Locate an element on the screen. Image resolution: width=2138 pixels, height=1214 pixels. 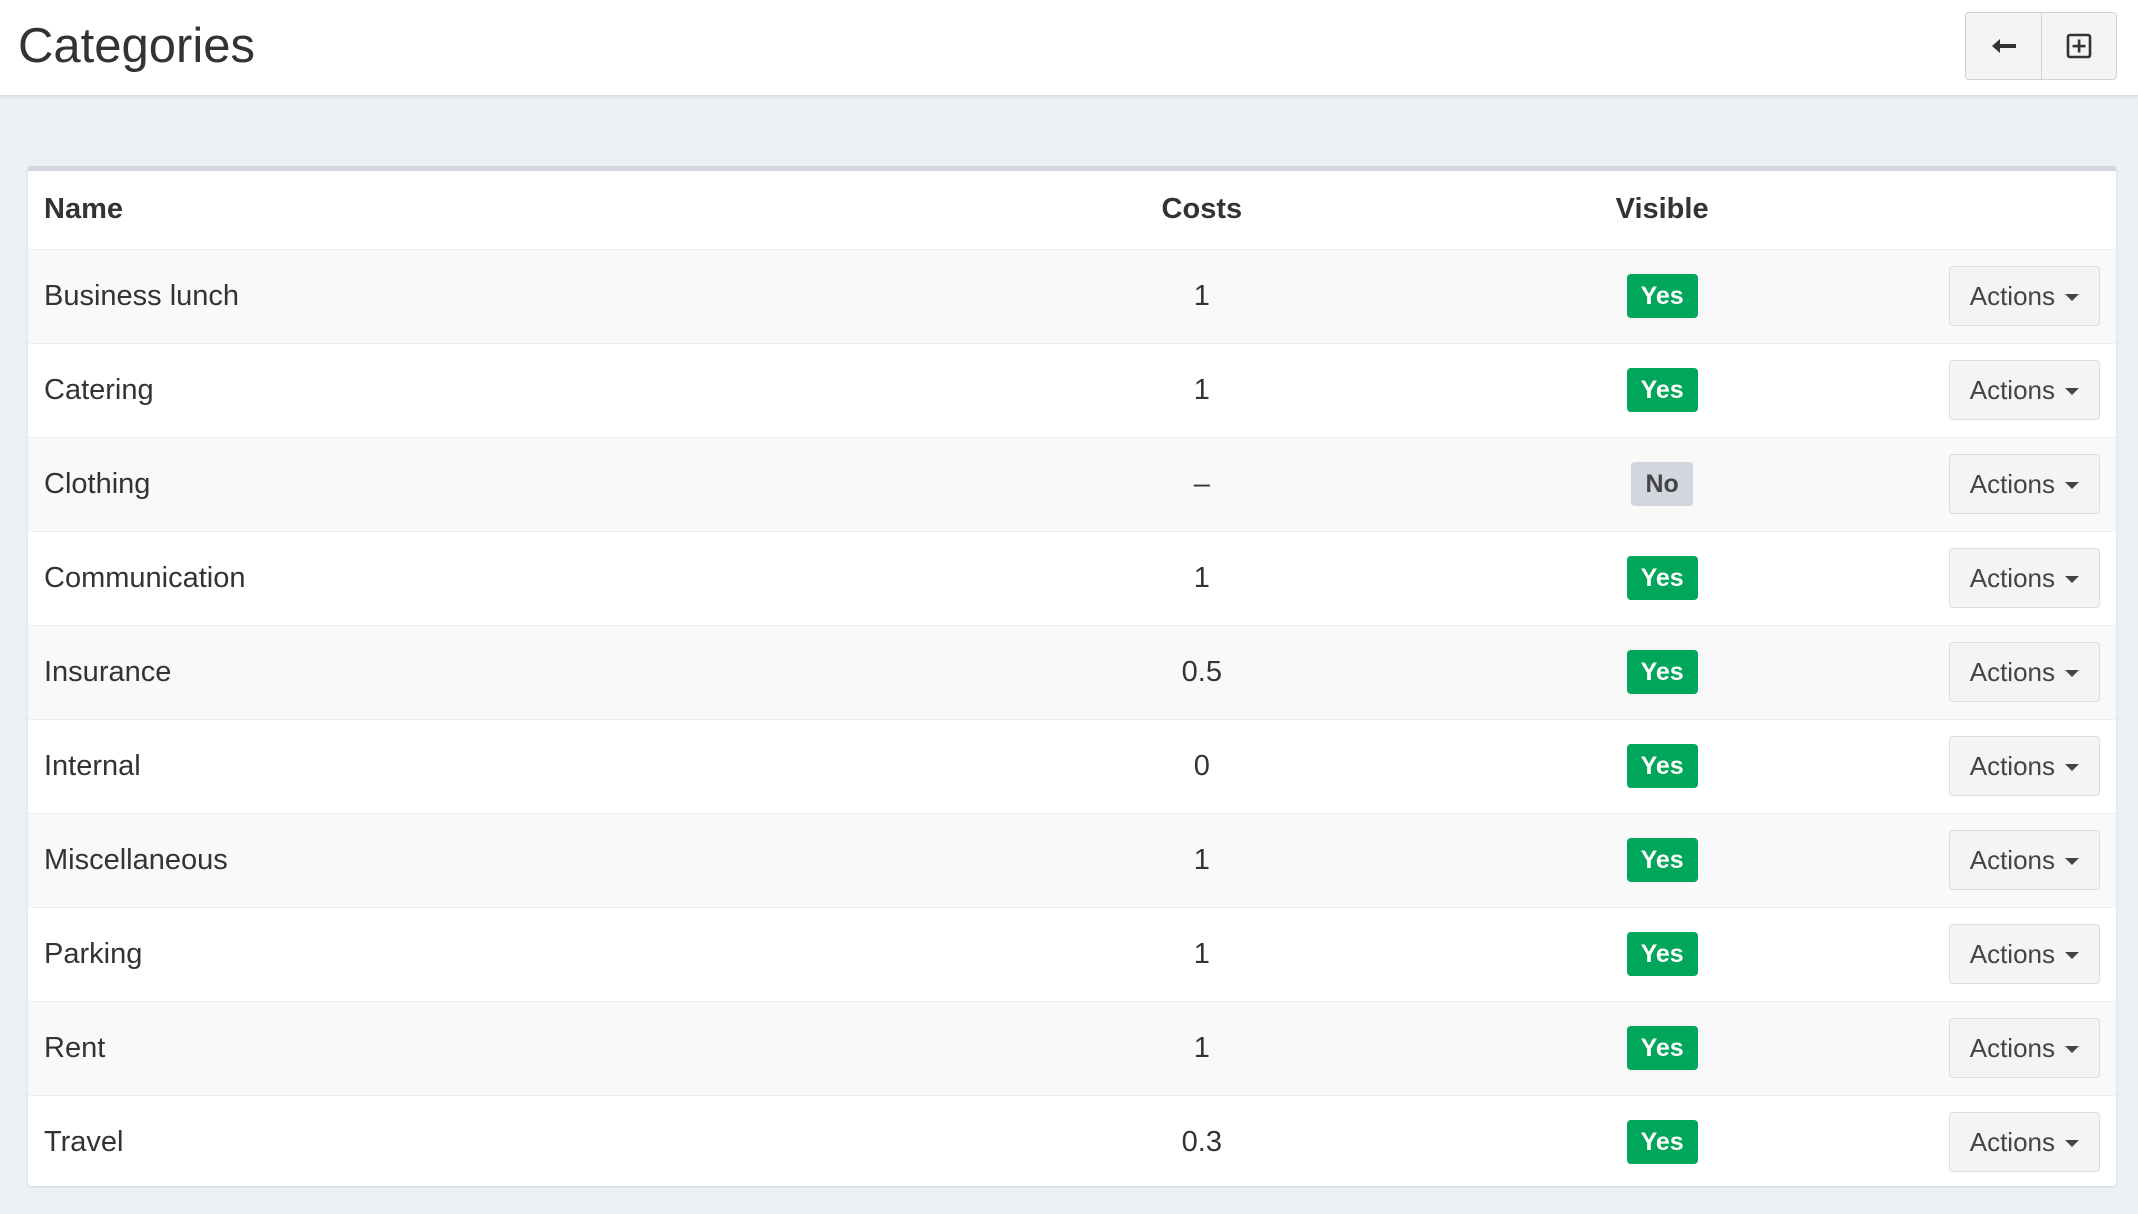
visible-badge: No is located at coordinates (1662, 484).